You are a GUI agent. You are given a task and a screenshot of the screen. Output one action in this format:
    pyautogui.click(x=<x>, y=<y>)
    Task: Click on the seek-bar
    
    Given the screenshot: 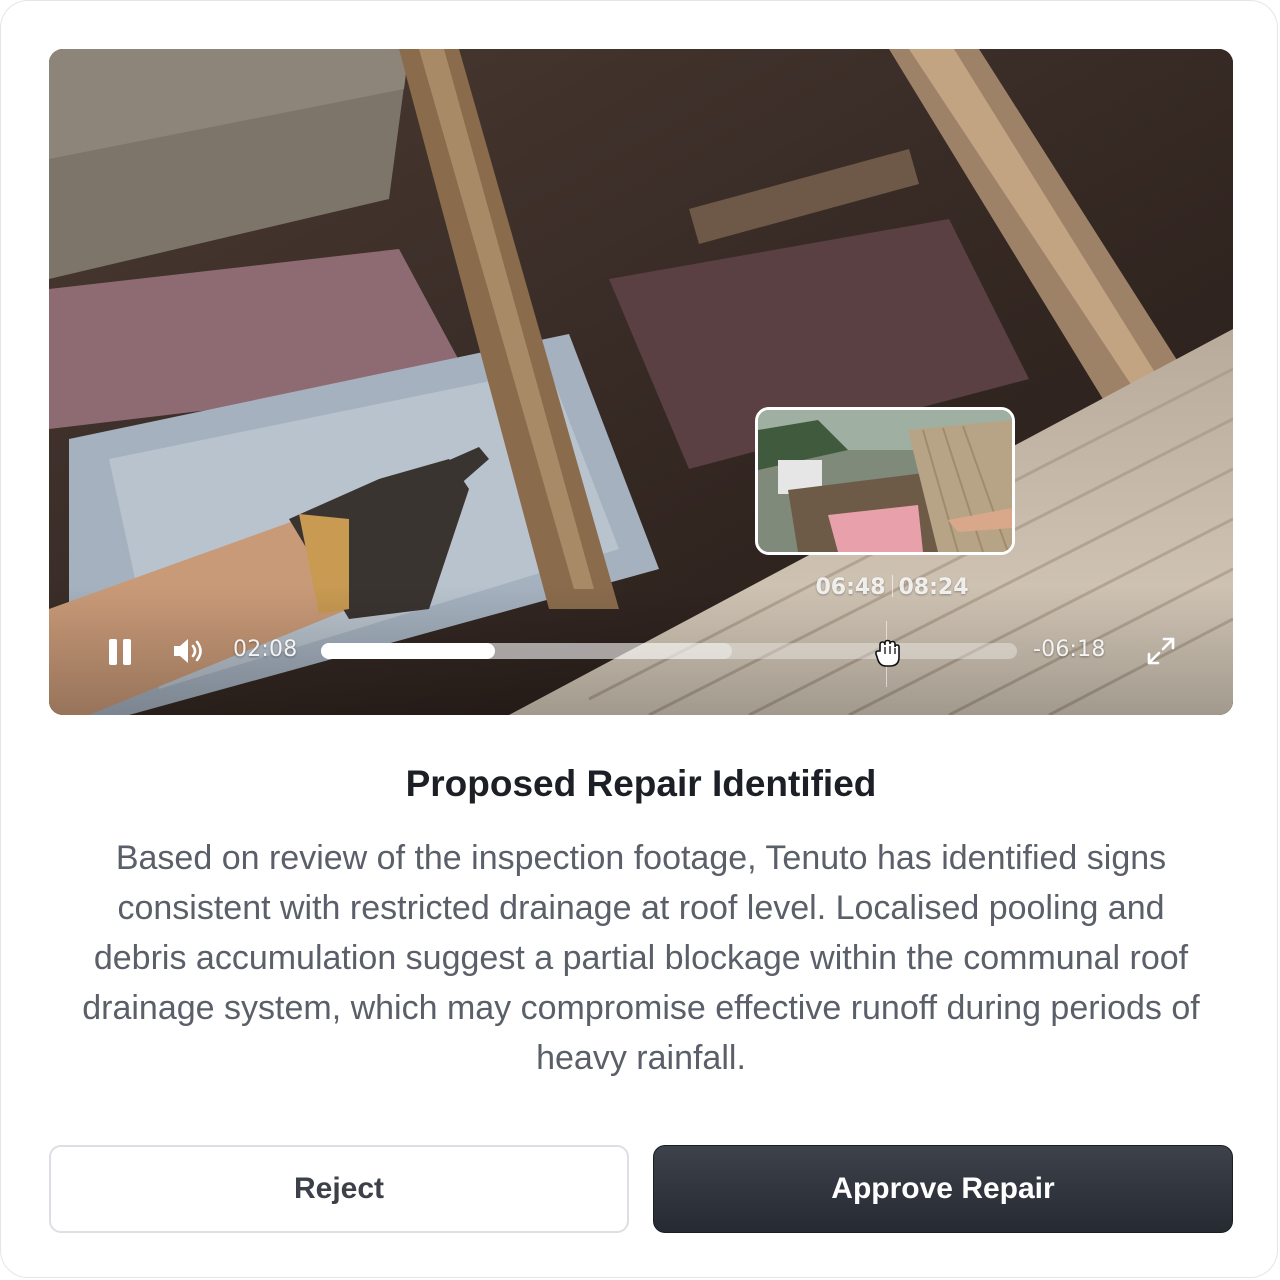 What is the action you would take?
    pyautogui.click(x=669, y=651)
    